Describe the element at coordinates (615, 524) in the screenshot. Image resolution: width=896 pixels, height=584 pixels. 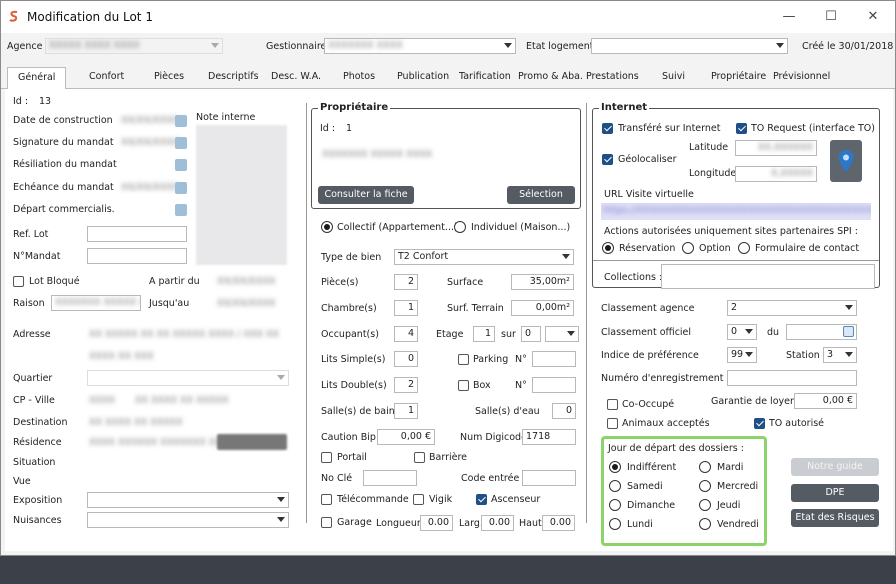
I see `day-lundi-radio` at that location.